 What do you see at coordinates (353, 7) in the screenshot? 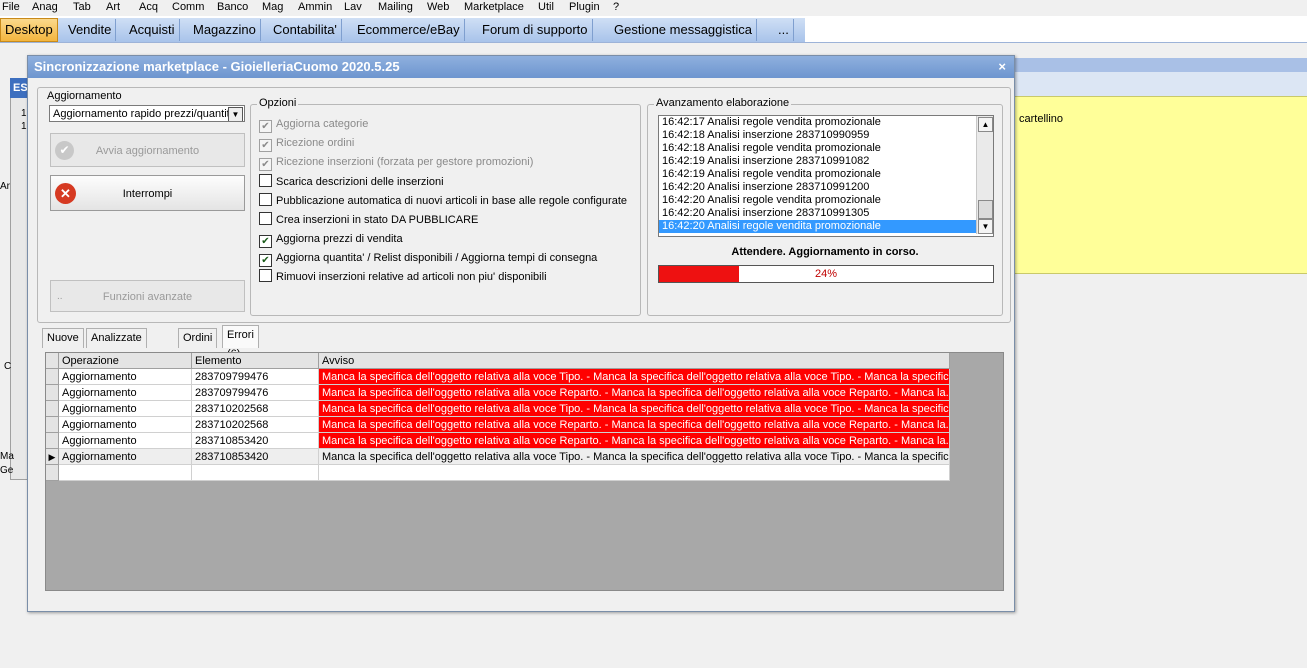
I see `menu-lav: Lav` at bounding box center [353, 7].